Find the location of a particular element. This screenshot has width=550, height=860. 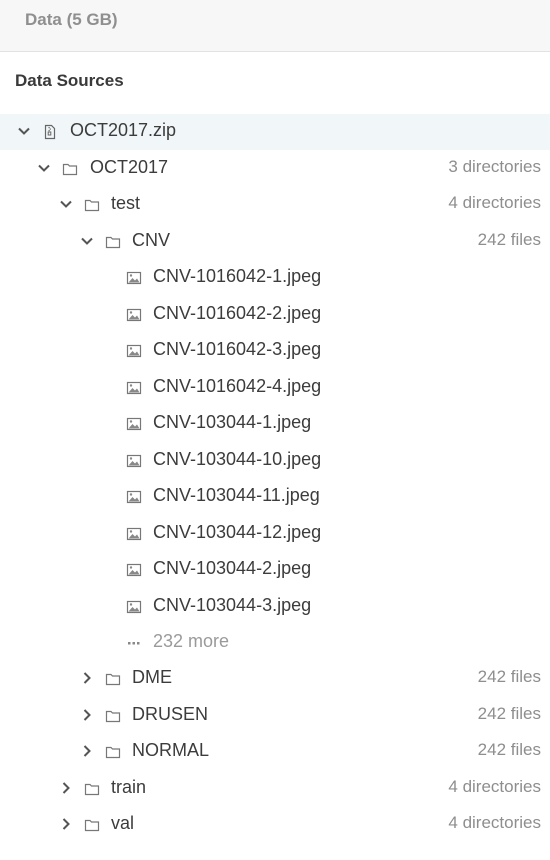

tree-row-normal: NORMAL 242 files is located at coordinates (275, 752).